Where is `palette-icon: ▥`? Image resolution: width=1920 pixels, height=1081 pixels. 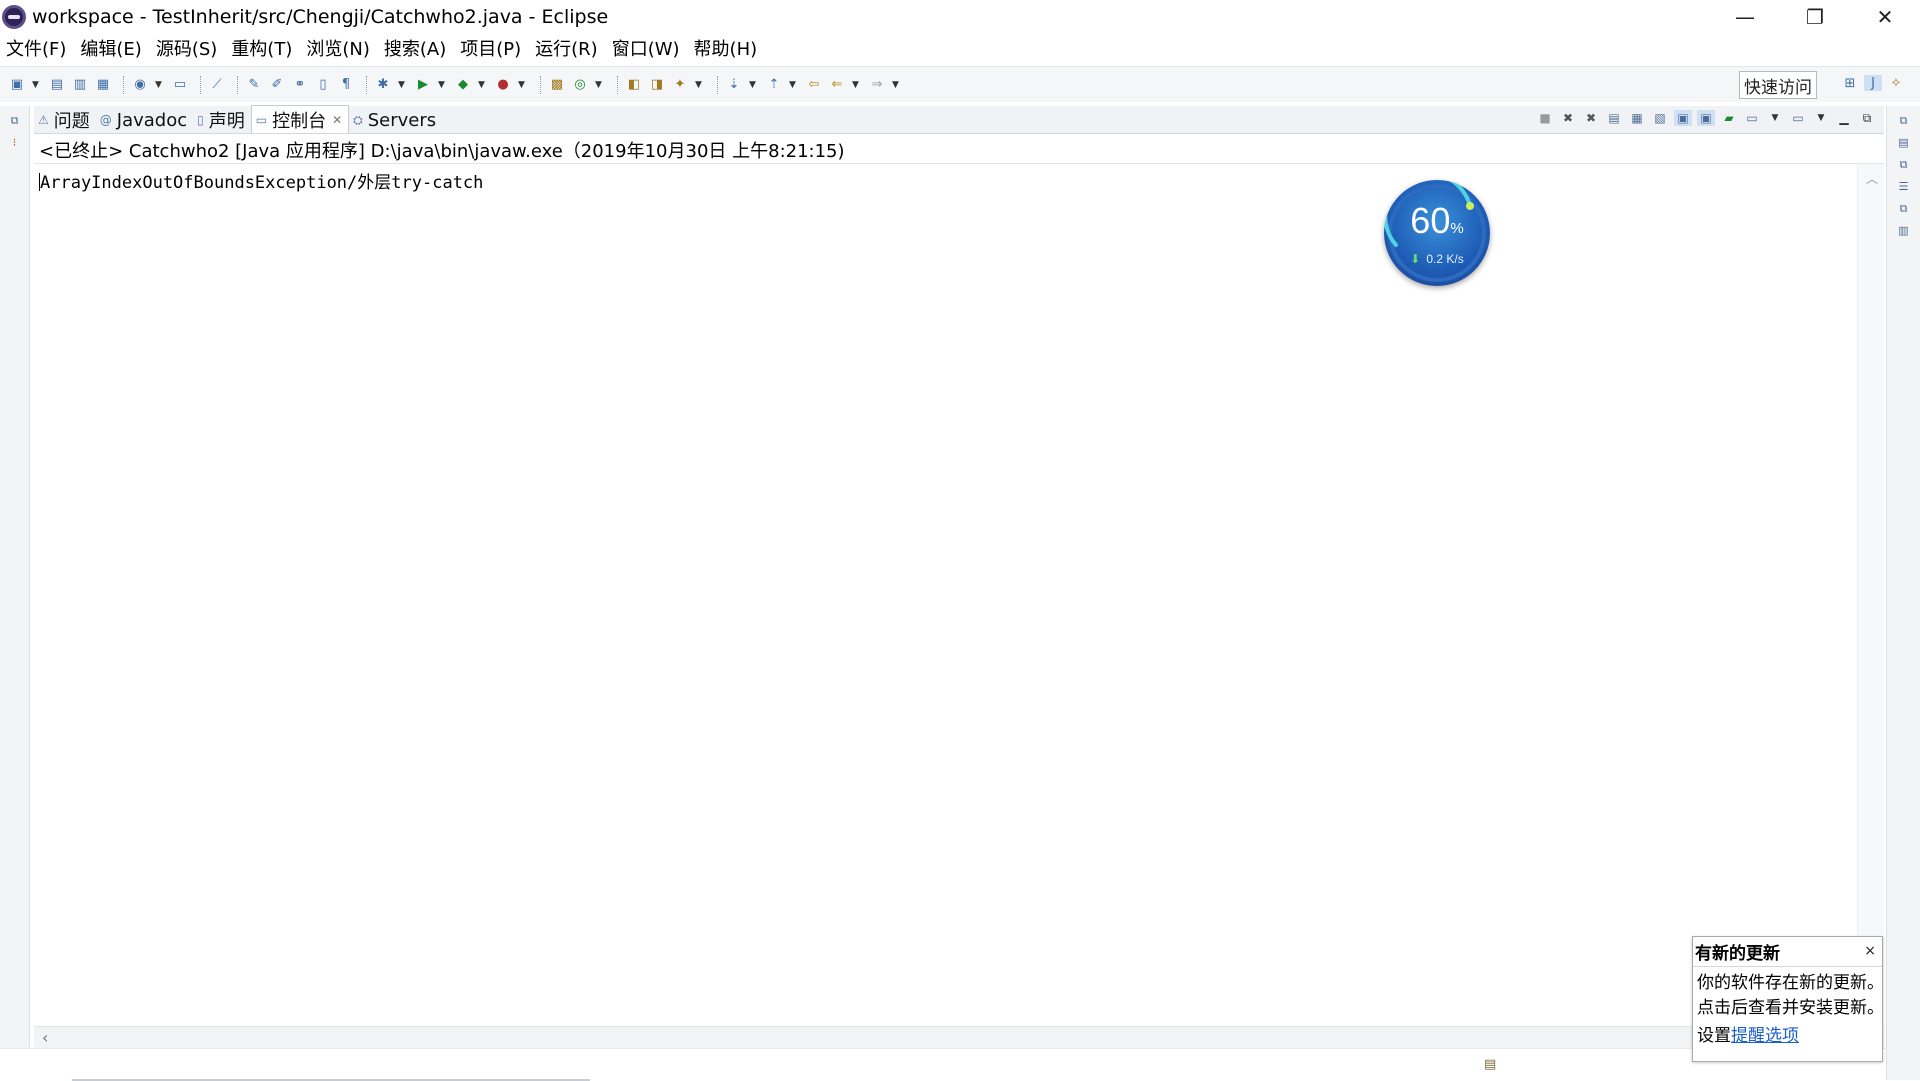
palette-icon: ▥ is located at coordinates (1904, 231).